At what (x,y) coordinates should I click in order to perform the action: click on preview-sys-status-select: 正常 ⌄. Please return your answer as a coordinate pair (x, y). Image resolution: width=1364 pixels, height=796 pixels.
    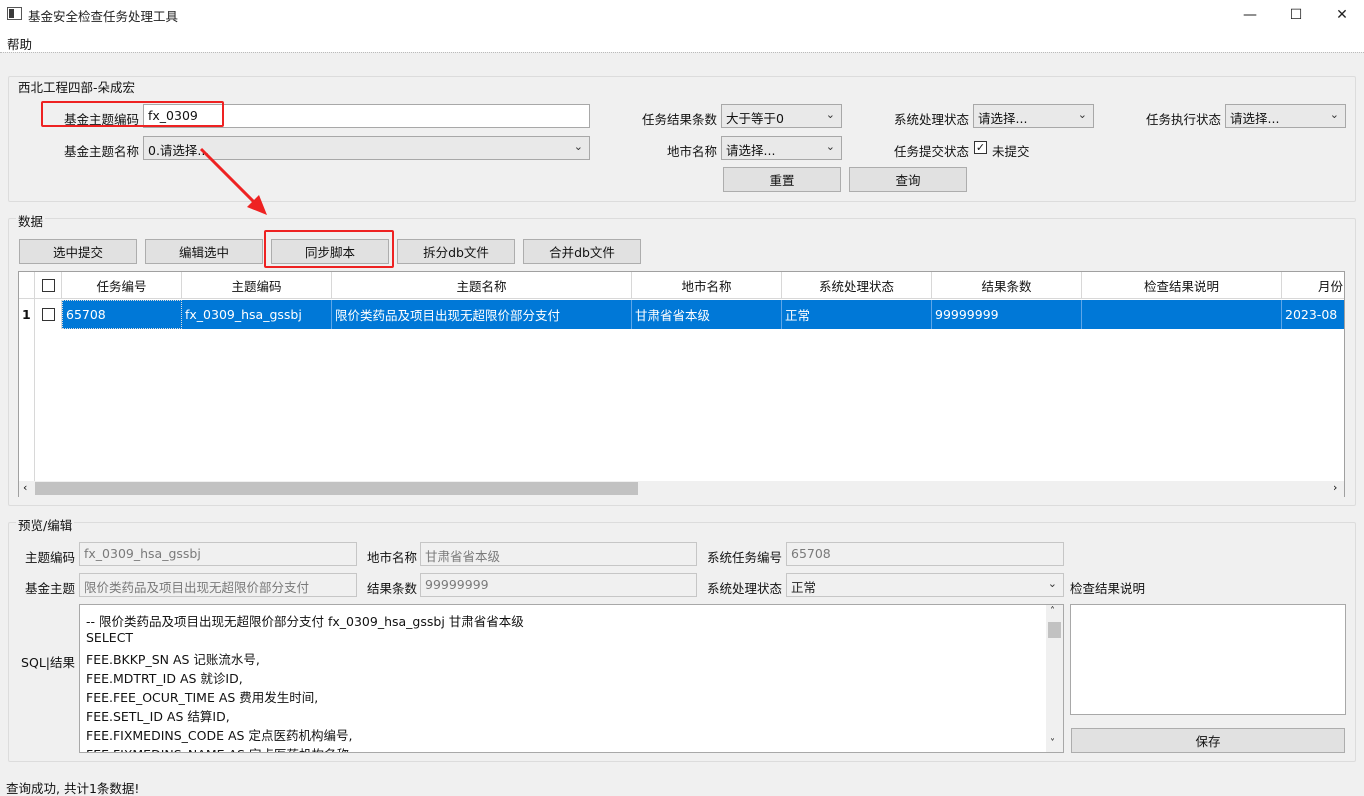
    Looking at the image, I should click on (925, 585).